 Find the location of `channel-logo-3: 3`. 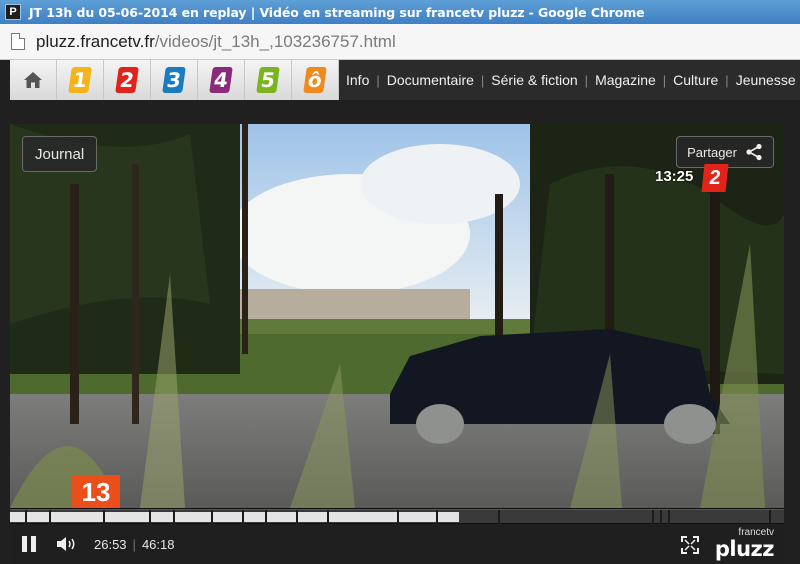

channel-logo-3: 3 is located at coordinates (174, 80).